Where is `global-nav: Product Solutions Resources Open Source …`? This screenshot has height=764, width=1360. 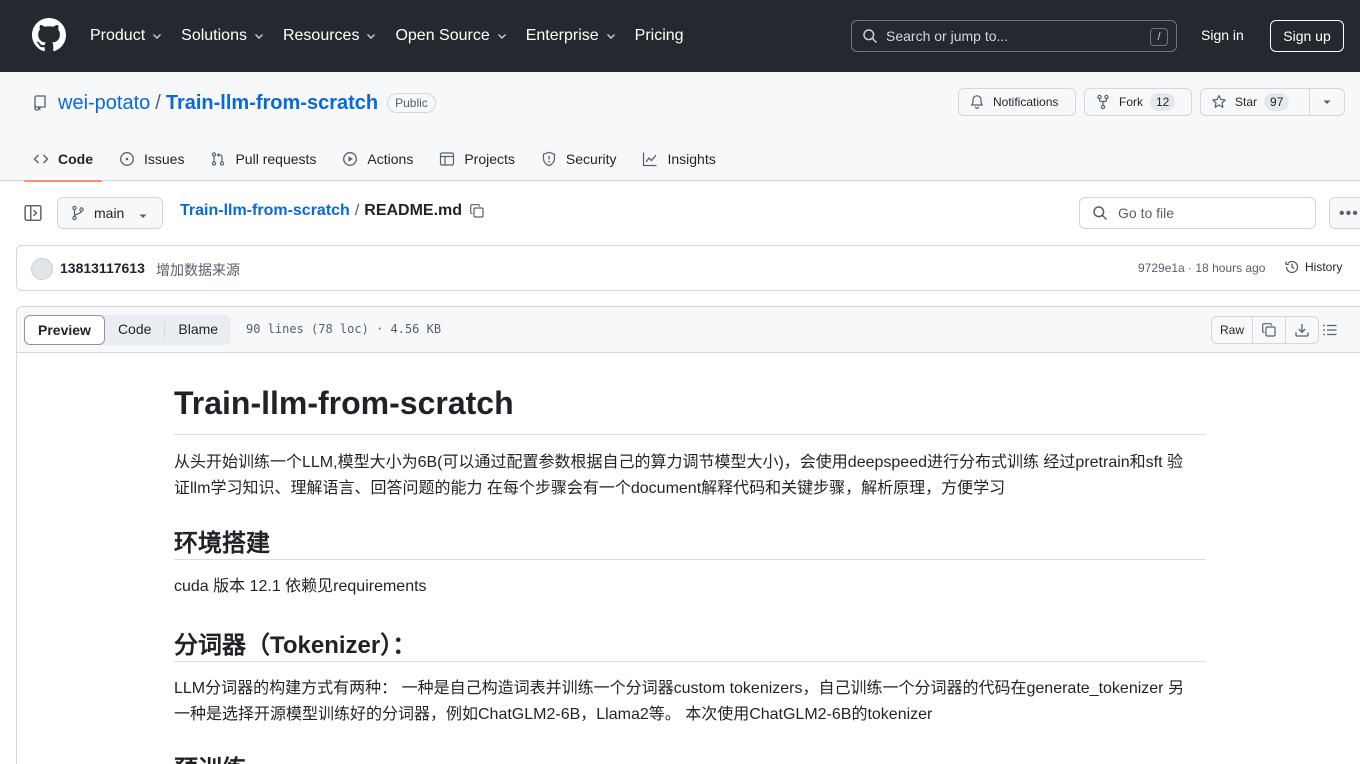
global-nav: Product Solutions Resources Open Source … is located at coordinates (396, 36).